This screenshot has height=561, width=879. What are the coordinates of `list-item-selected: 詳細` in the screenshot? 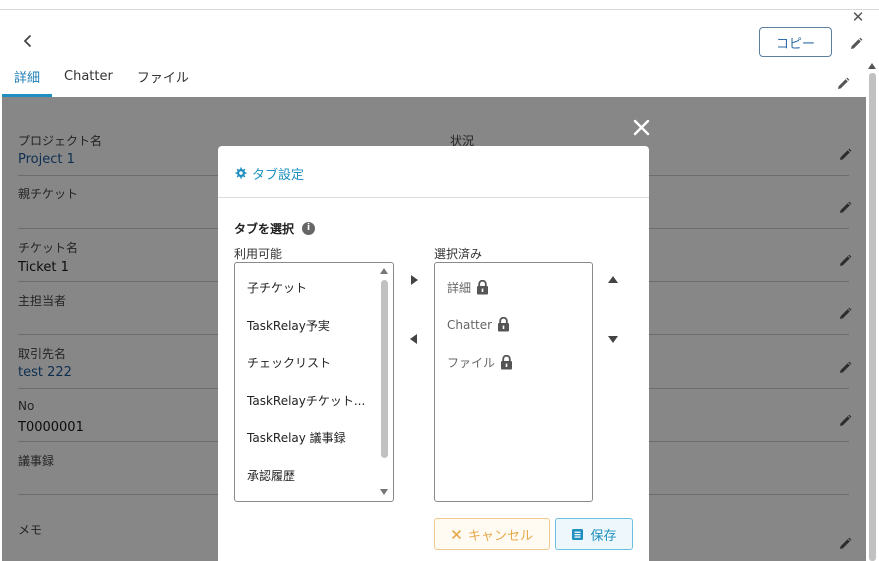 It's located at (468, 287).